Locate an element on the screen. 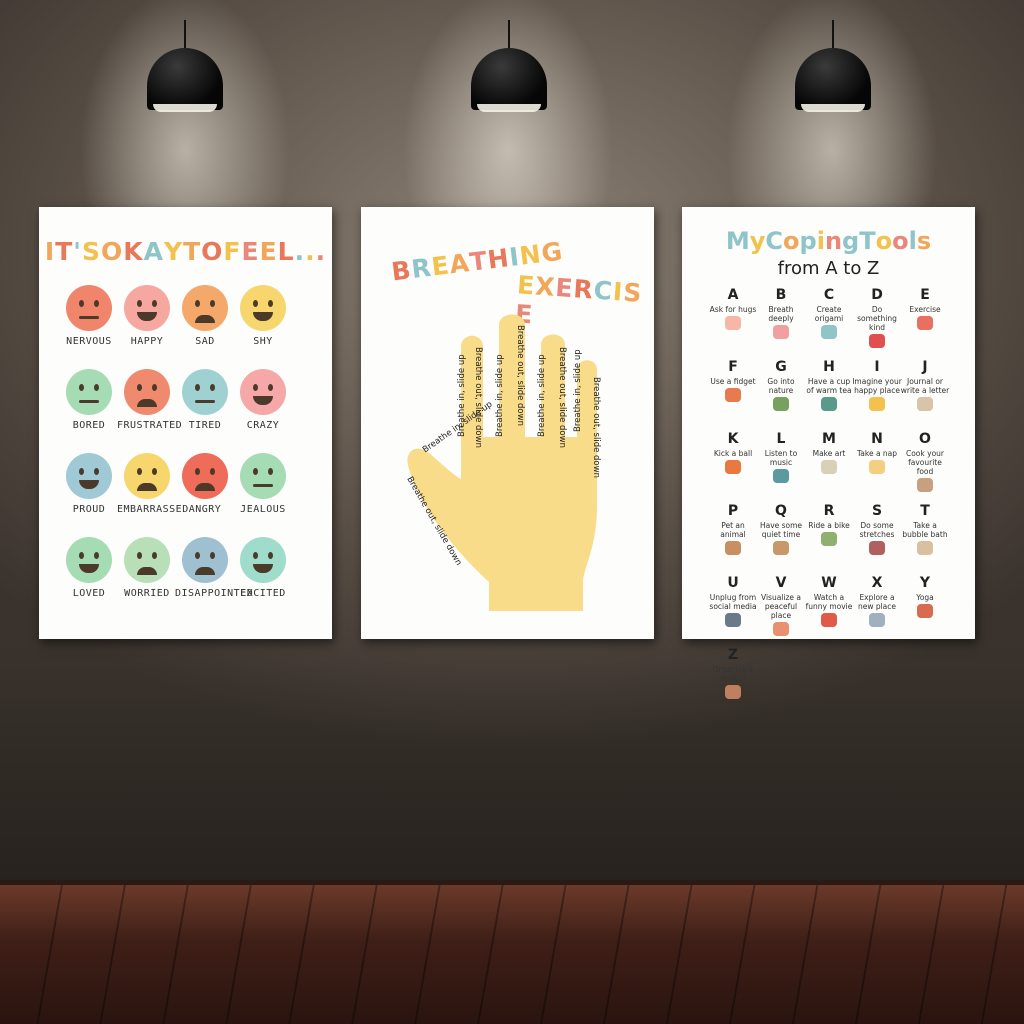  coping-tool-label: Use a fidget is located at coordinates (733, 381).